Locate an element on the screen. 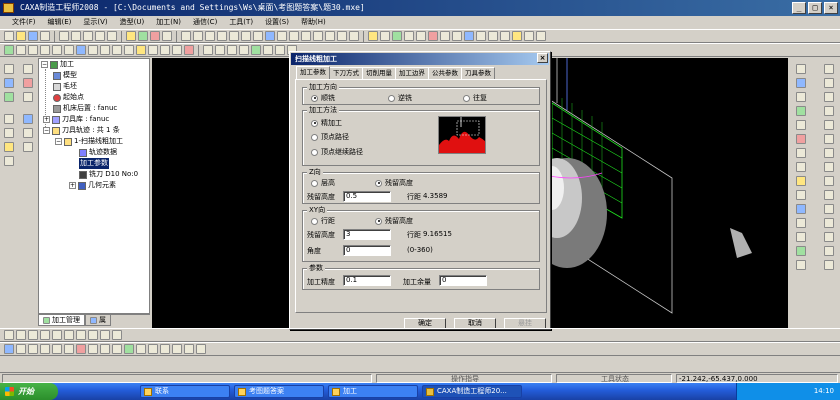 This screenshot has width=840, height=400. cam-finishing-icon is located at coordinates (220, 50).